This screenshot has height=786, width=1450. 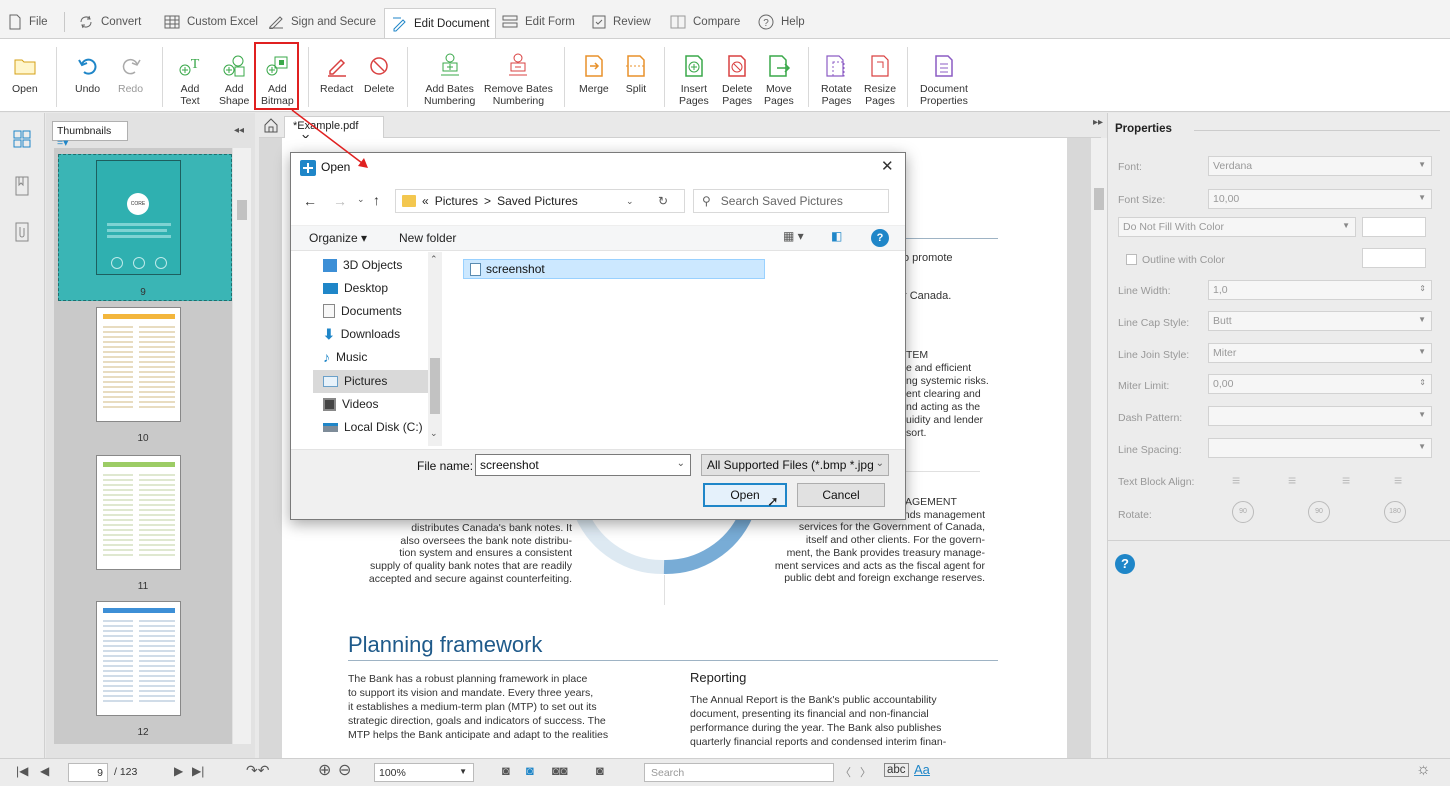 What do you see at coordinates (1320, 353) in the screenshot?
I see `line-join-select: Miter ▼` at bounding box center [1320, 353].